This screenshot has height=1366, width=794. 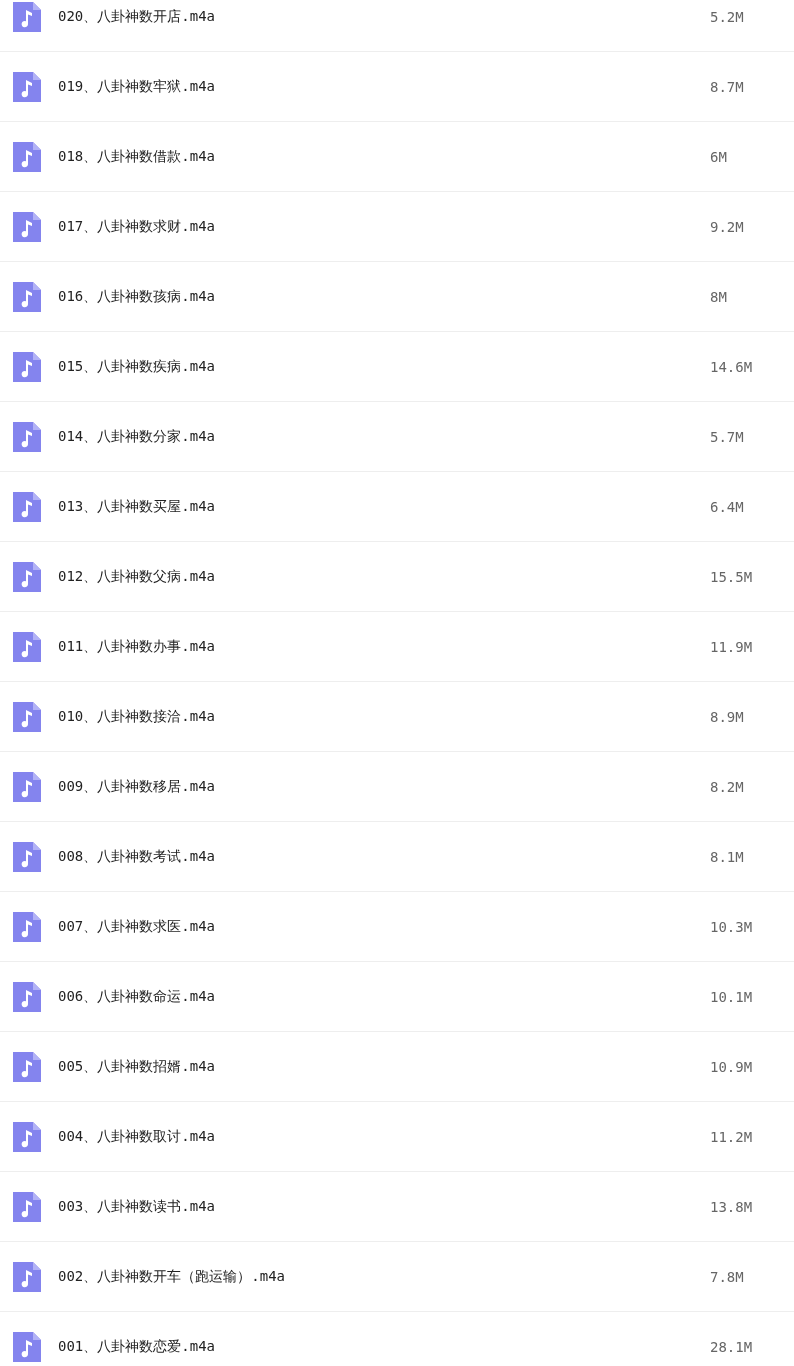 I want to click on file-name: 006、八卦神数命运.m4a, so click(x=384, y=996).